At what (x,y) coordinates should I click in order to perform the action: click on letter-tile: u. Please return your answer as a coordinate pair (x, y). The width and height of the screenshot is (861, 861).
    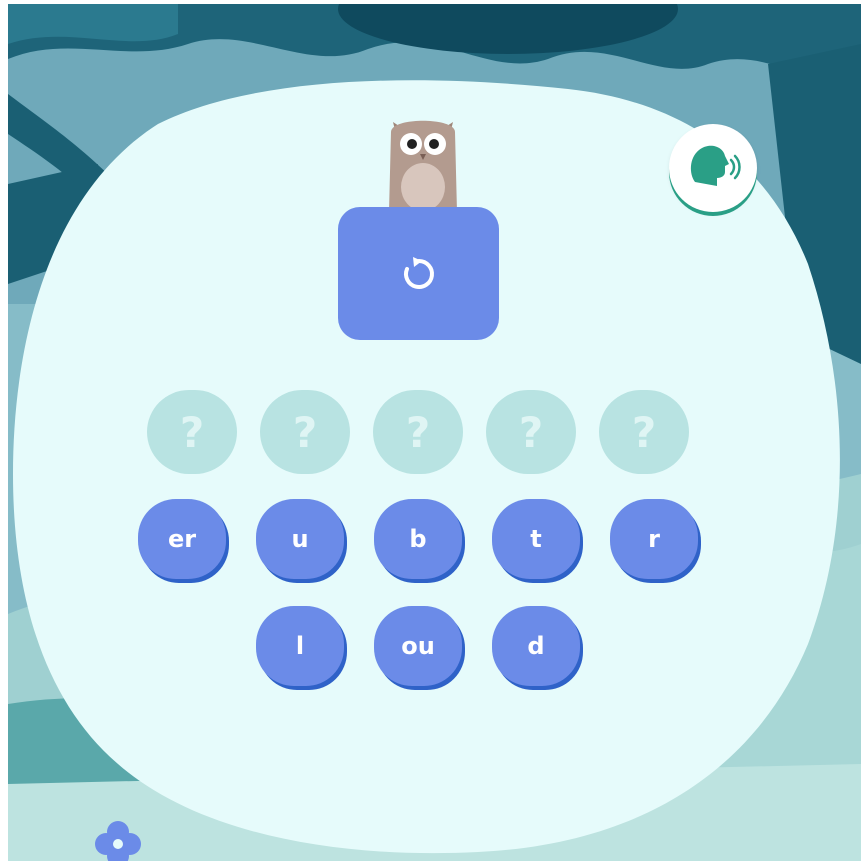
    Looking at the image, I should click on (300, 539).